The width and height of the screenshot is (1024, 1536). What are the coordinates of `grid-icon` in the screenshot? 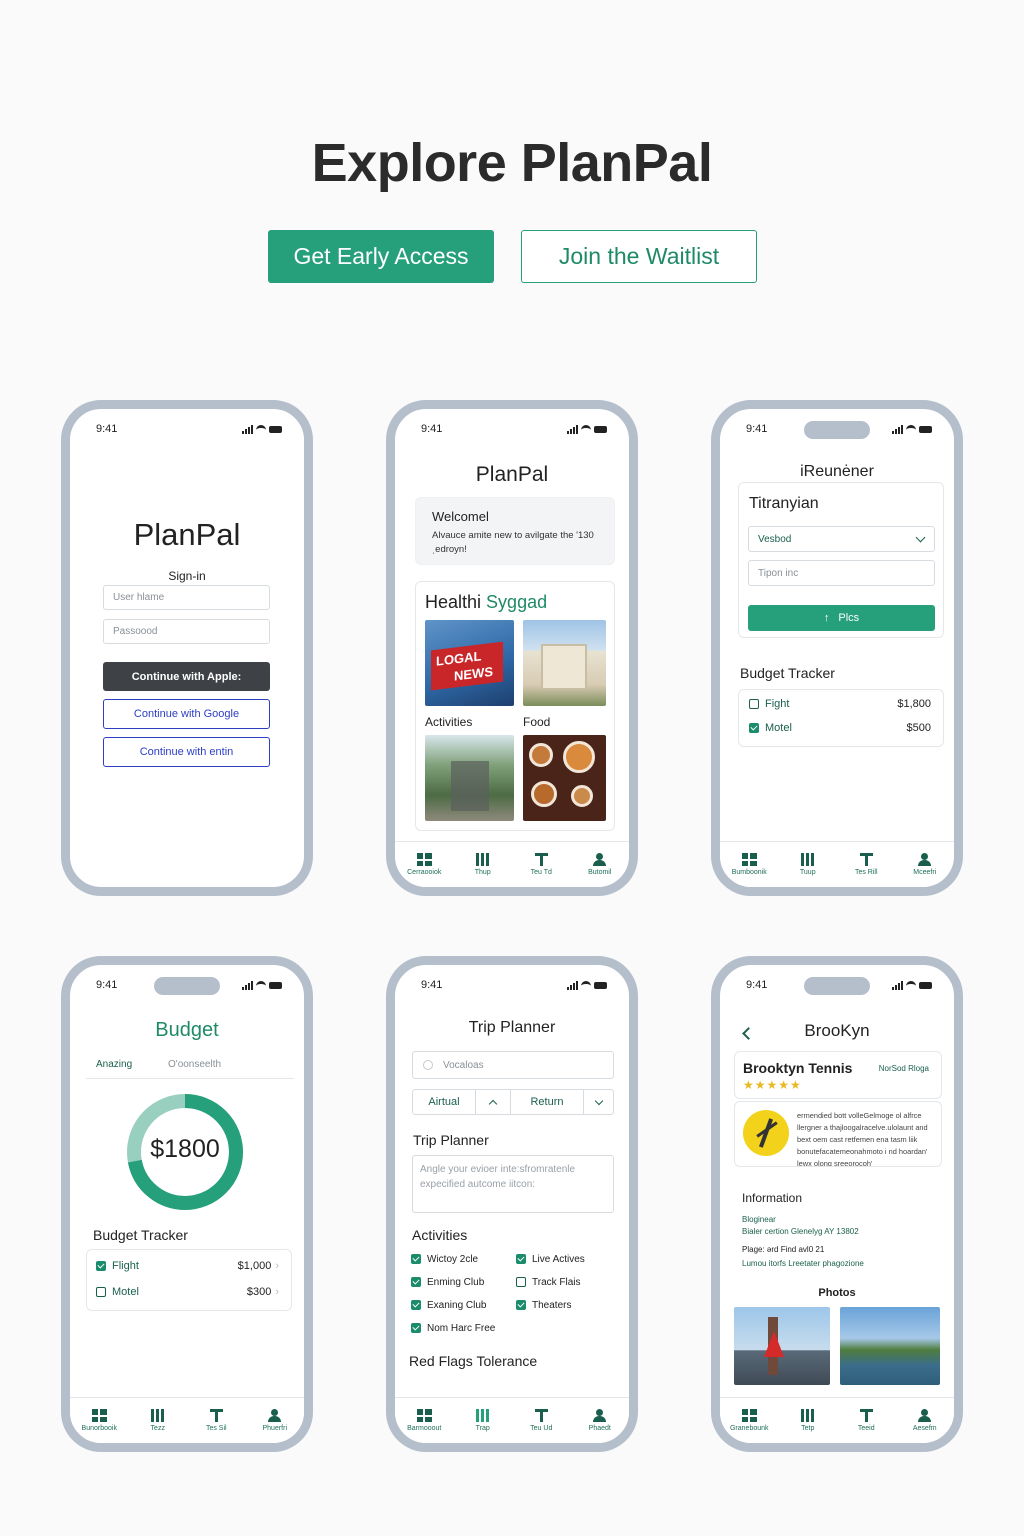 It's located at (749, 859).